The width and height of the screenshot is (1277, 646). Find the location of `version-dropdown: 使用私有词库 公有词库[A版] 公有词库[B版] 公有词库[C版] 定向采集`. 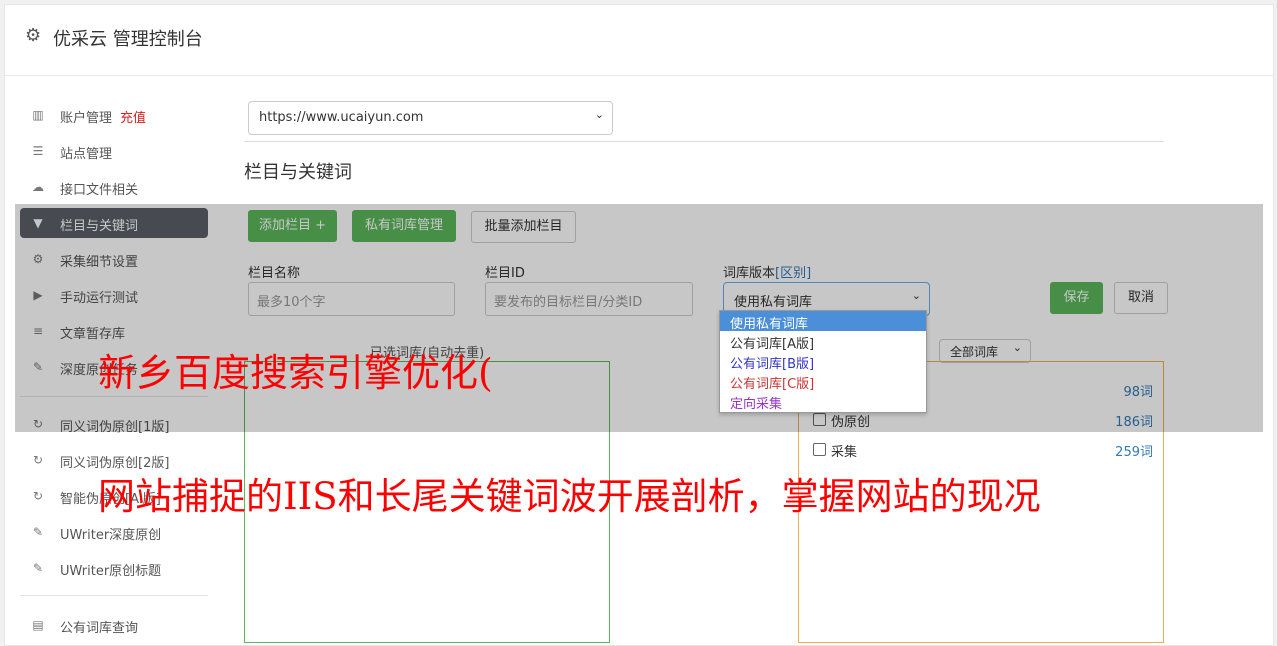

version-dropdown: 使用私有词库 公有词库[A版] 公有词库[B版] 公有词库[C版] 定向采集 is located at coordinates (823, 361).